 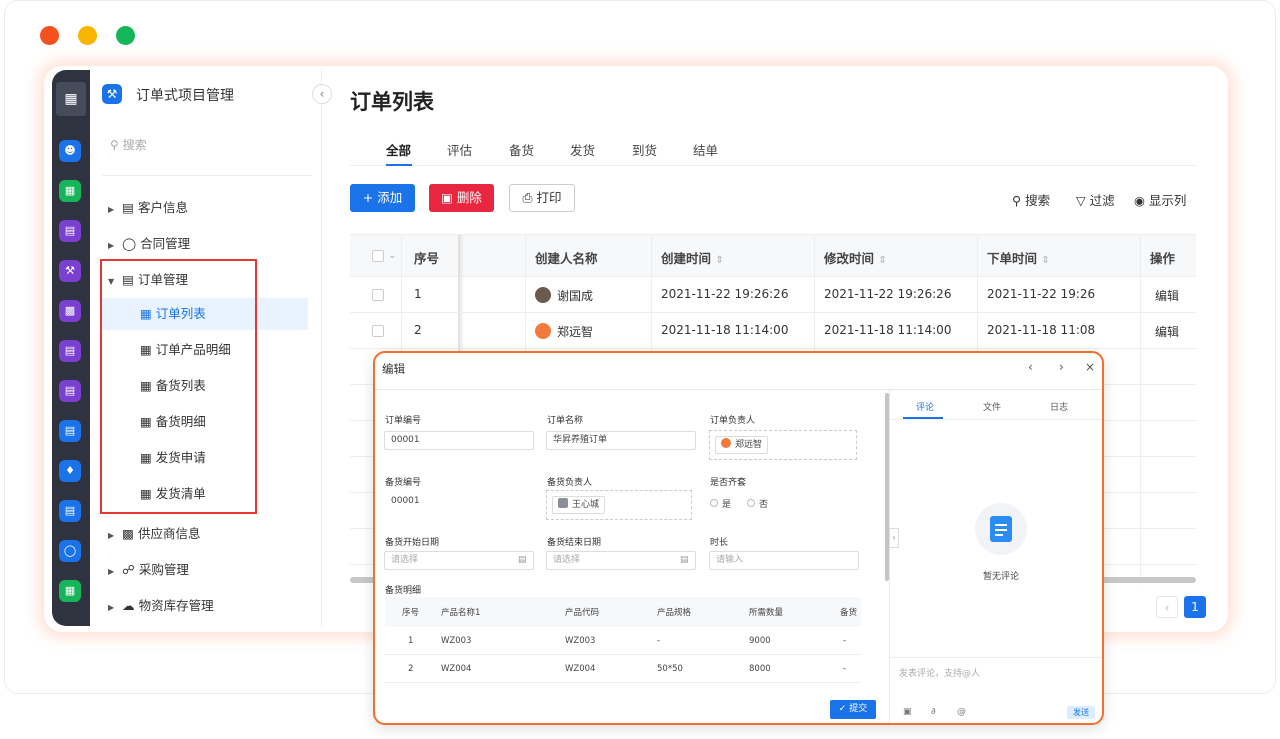 What do you see at coordinates (992, 406) in the screenshot?
I see `tab-files: 文件` at bounding box center [992, 406].